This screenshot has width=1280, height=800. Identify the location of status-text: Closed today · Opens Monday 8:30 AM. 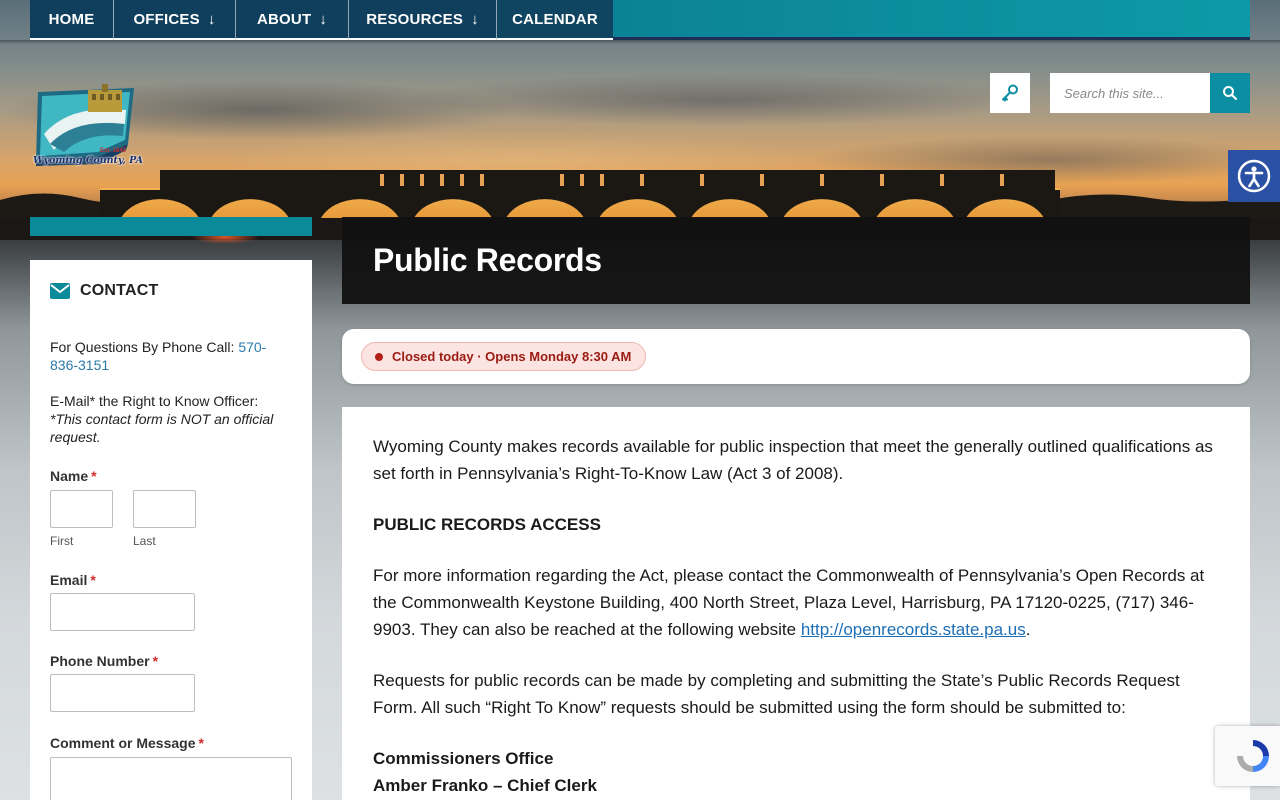
(512, 356).